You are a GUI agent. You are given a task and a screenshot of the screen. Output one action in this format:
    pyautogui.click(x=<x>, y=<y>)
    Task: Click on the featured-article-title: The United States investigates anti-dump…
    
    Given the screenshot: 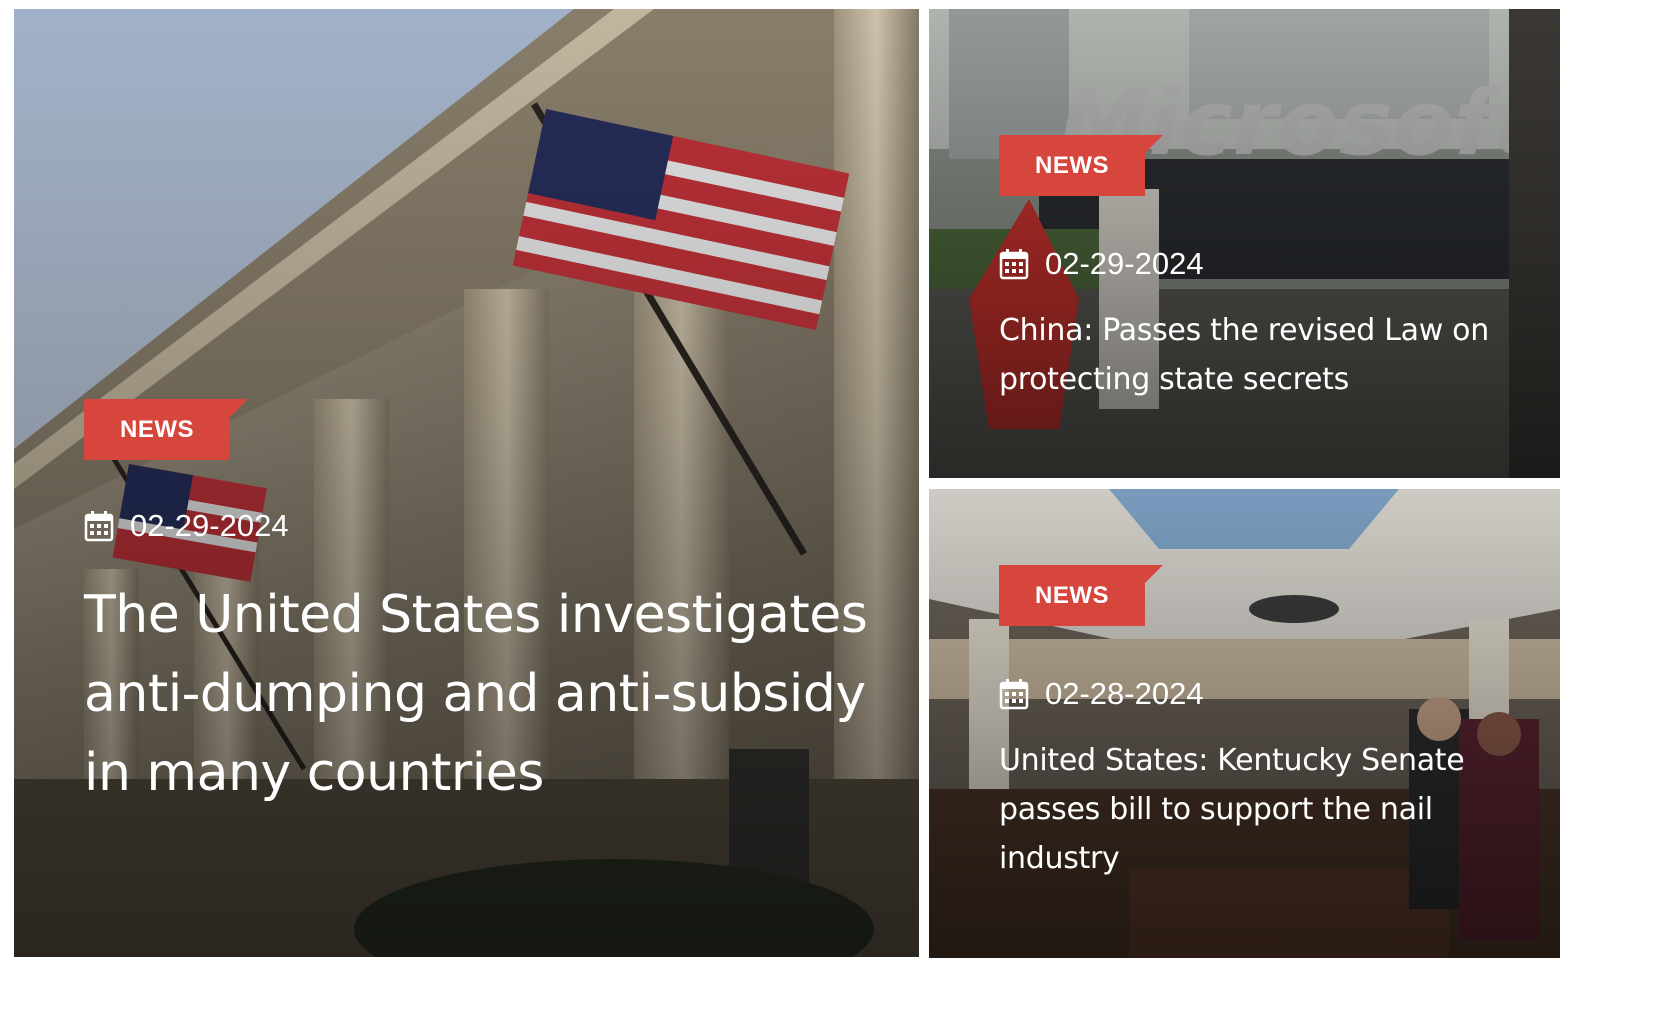 What is the action you would take?
    pyautogui.click(x=481, y=694)
    